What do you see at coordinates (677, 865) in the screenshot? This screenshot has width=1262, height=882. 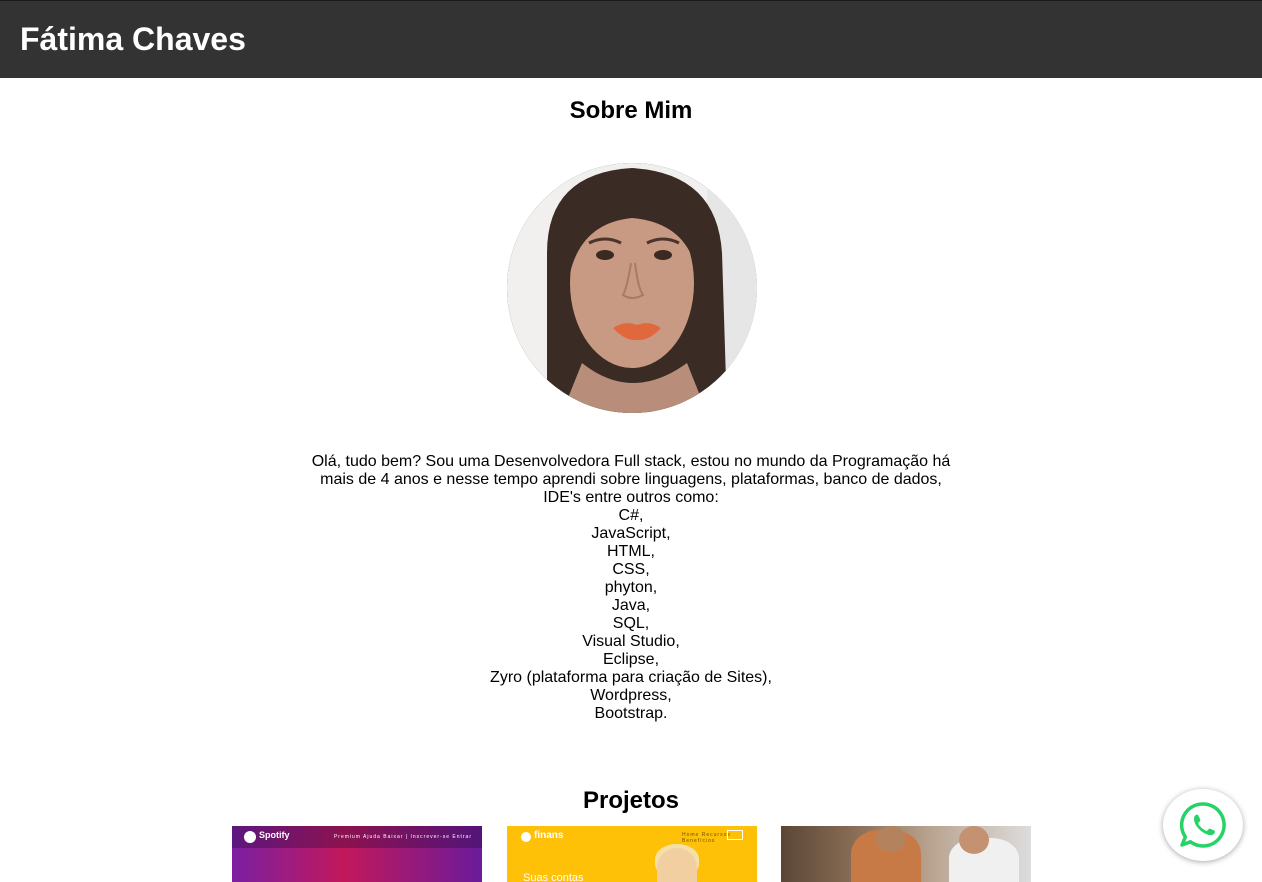 I see `finans-hero-person` at bounding box center [677, 865].